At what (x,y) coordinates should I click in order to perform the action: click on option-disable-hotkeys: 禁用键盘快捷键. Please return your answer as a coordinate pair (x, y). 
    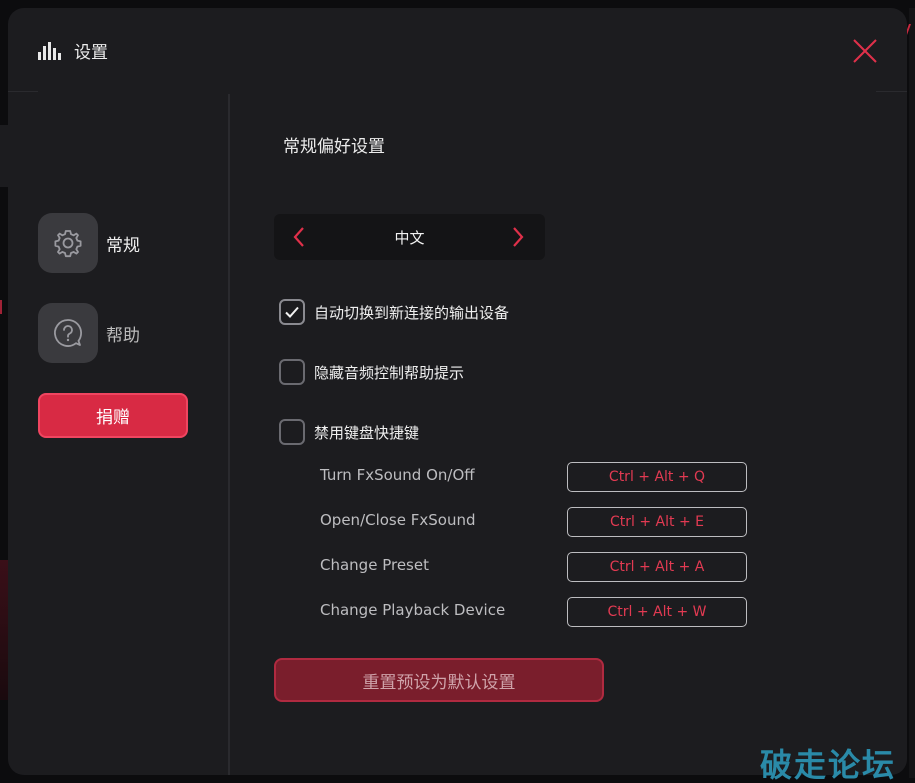
    Looking at the image, I should click on (349, 432).